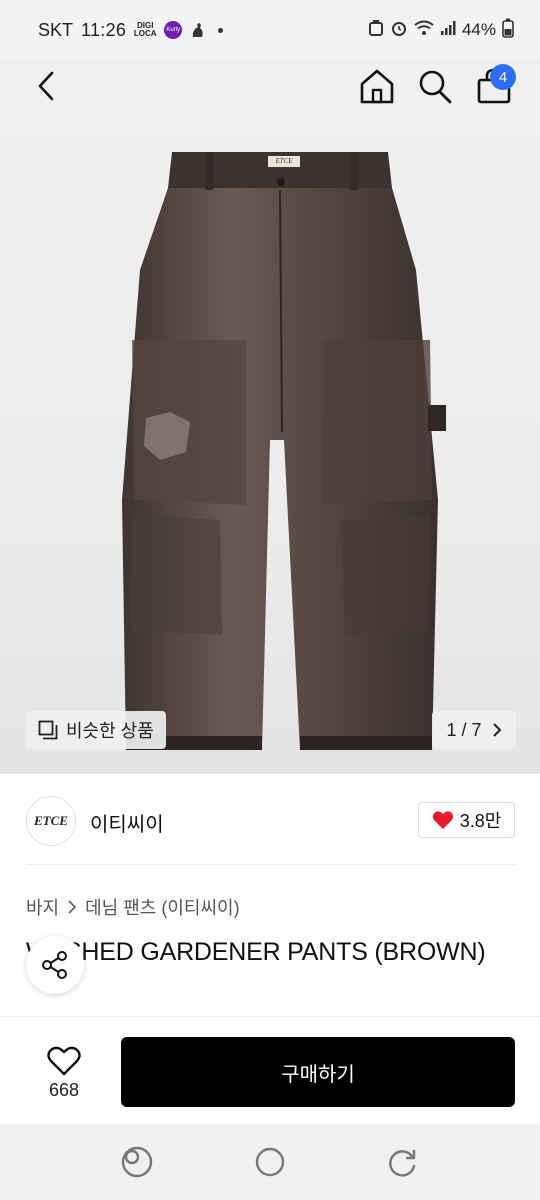  What do you see at coordinates (508, 30) in the screenshot?
I see `battery-icon` at bounding box center [508, 30].